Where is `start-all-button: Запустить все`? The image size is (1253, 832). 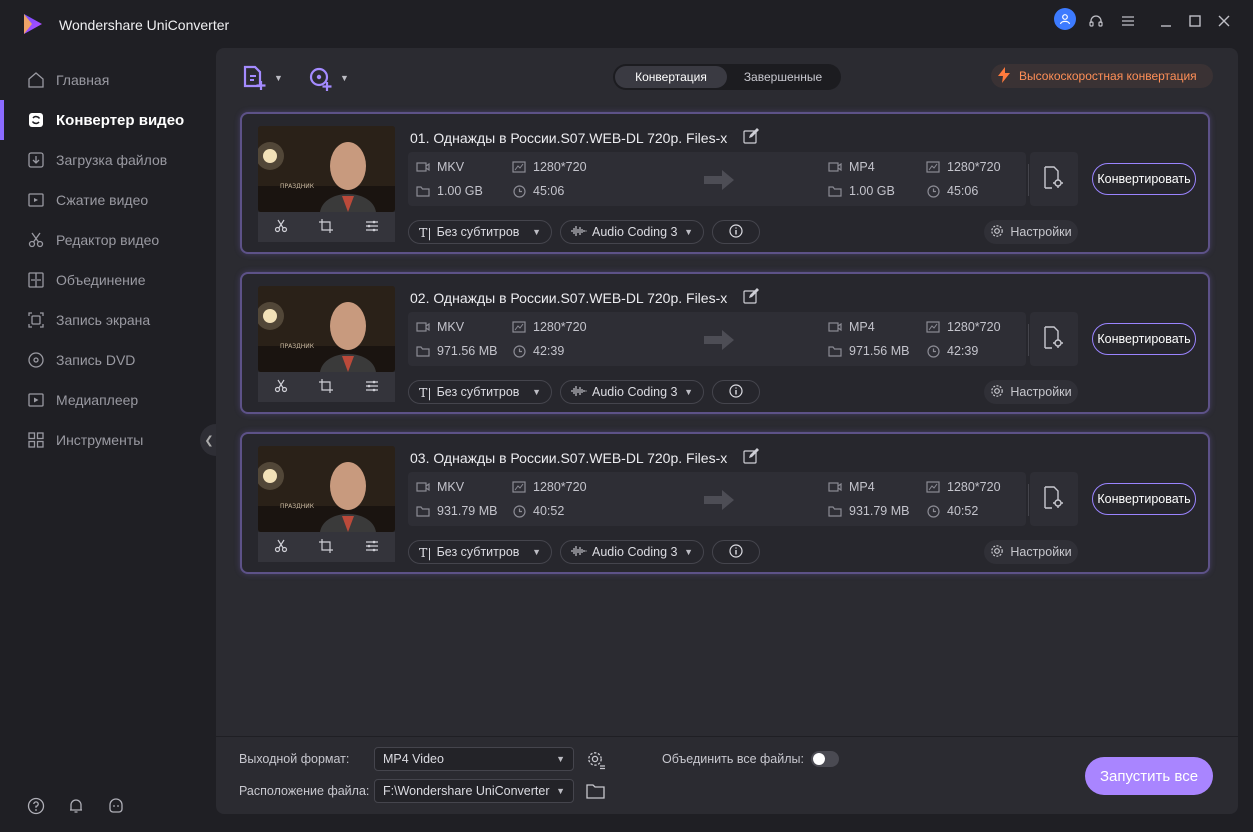 start-all-button: Запустить все is located at coordinates (1149, 776).